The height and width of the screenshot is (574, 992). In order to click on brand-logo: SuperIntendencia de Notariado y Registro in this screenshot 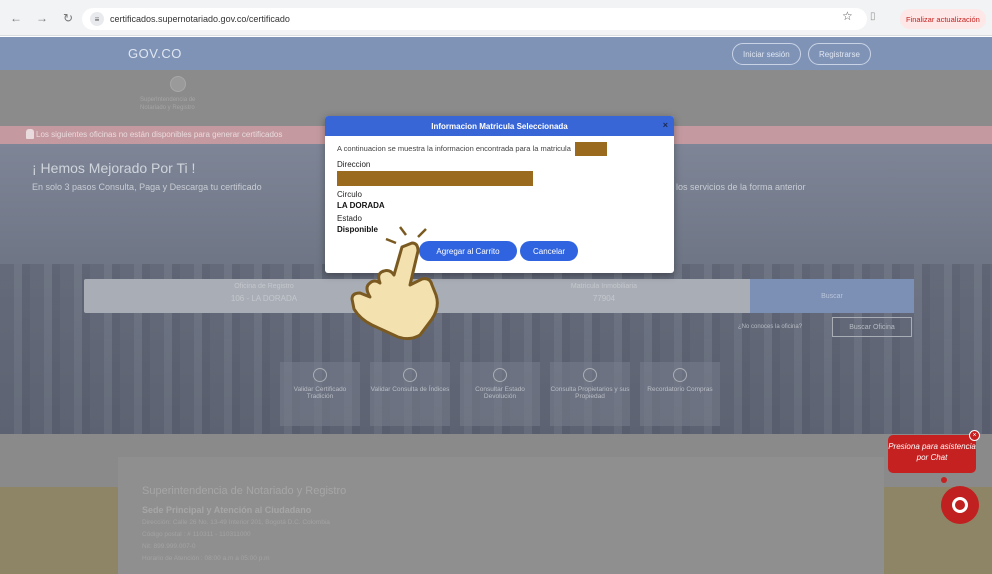, I will do `click(167, 104)`.